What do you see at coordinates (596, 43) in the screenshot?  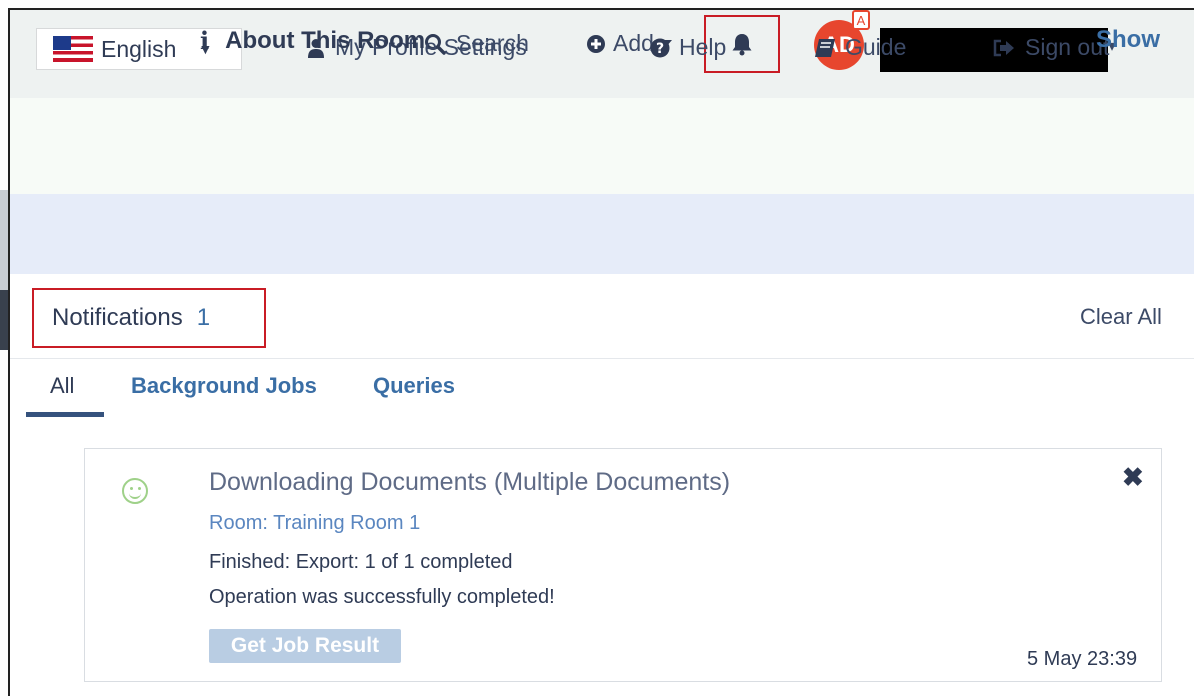 I see `plus-circle-icon` at bounding box center [596, 43].